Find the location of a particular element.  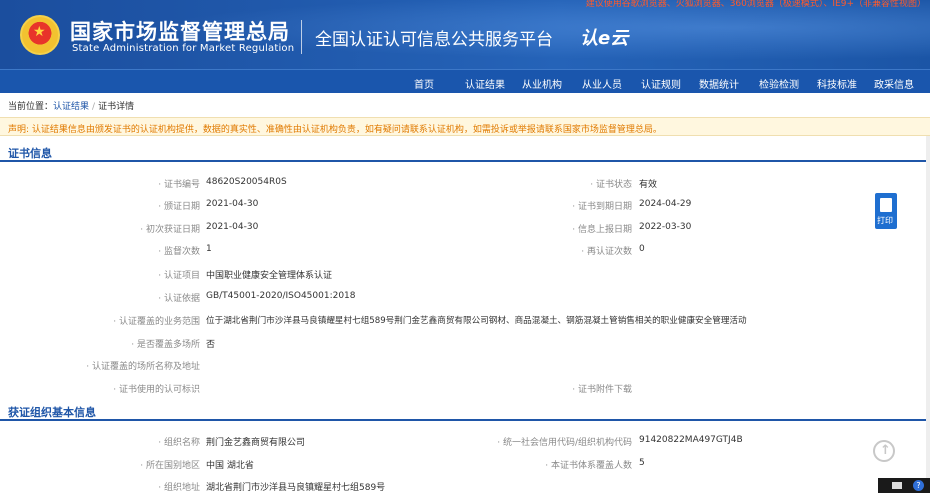

cert-no-label: · 证书编号 is located at coordinates (179, 185).